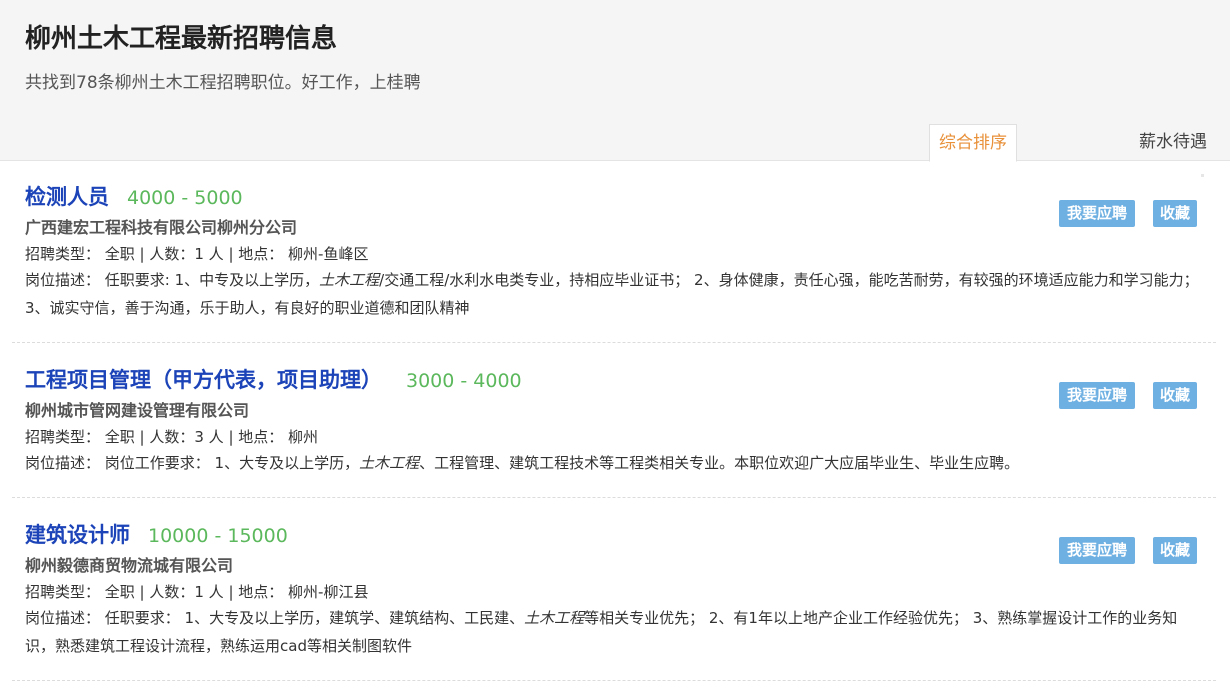  Describe the element at coordinates (203, 380) in the screenshot. I see `job-title-link: 工程项目管理（甲方代表，项目助理）` at that location.